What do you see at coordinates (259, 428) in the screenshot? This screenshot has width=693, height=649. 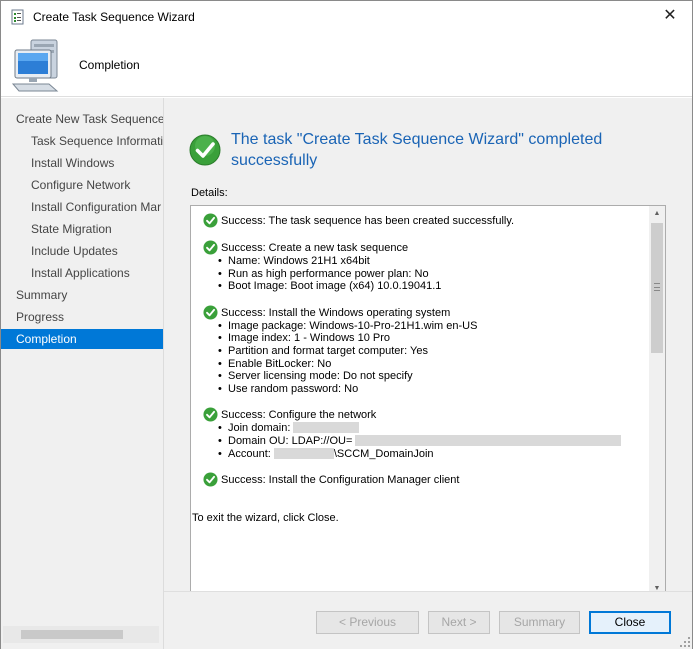 I see `join-domain-label: Join domain:` at bounding box center [259, 428].